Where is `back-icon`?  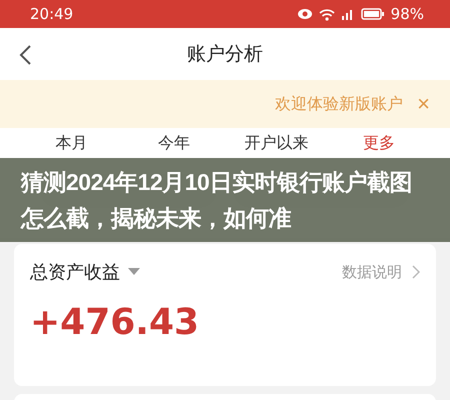
back-icon is located at coordinates (25, 55).